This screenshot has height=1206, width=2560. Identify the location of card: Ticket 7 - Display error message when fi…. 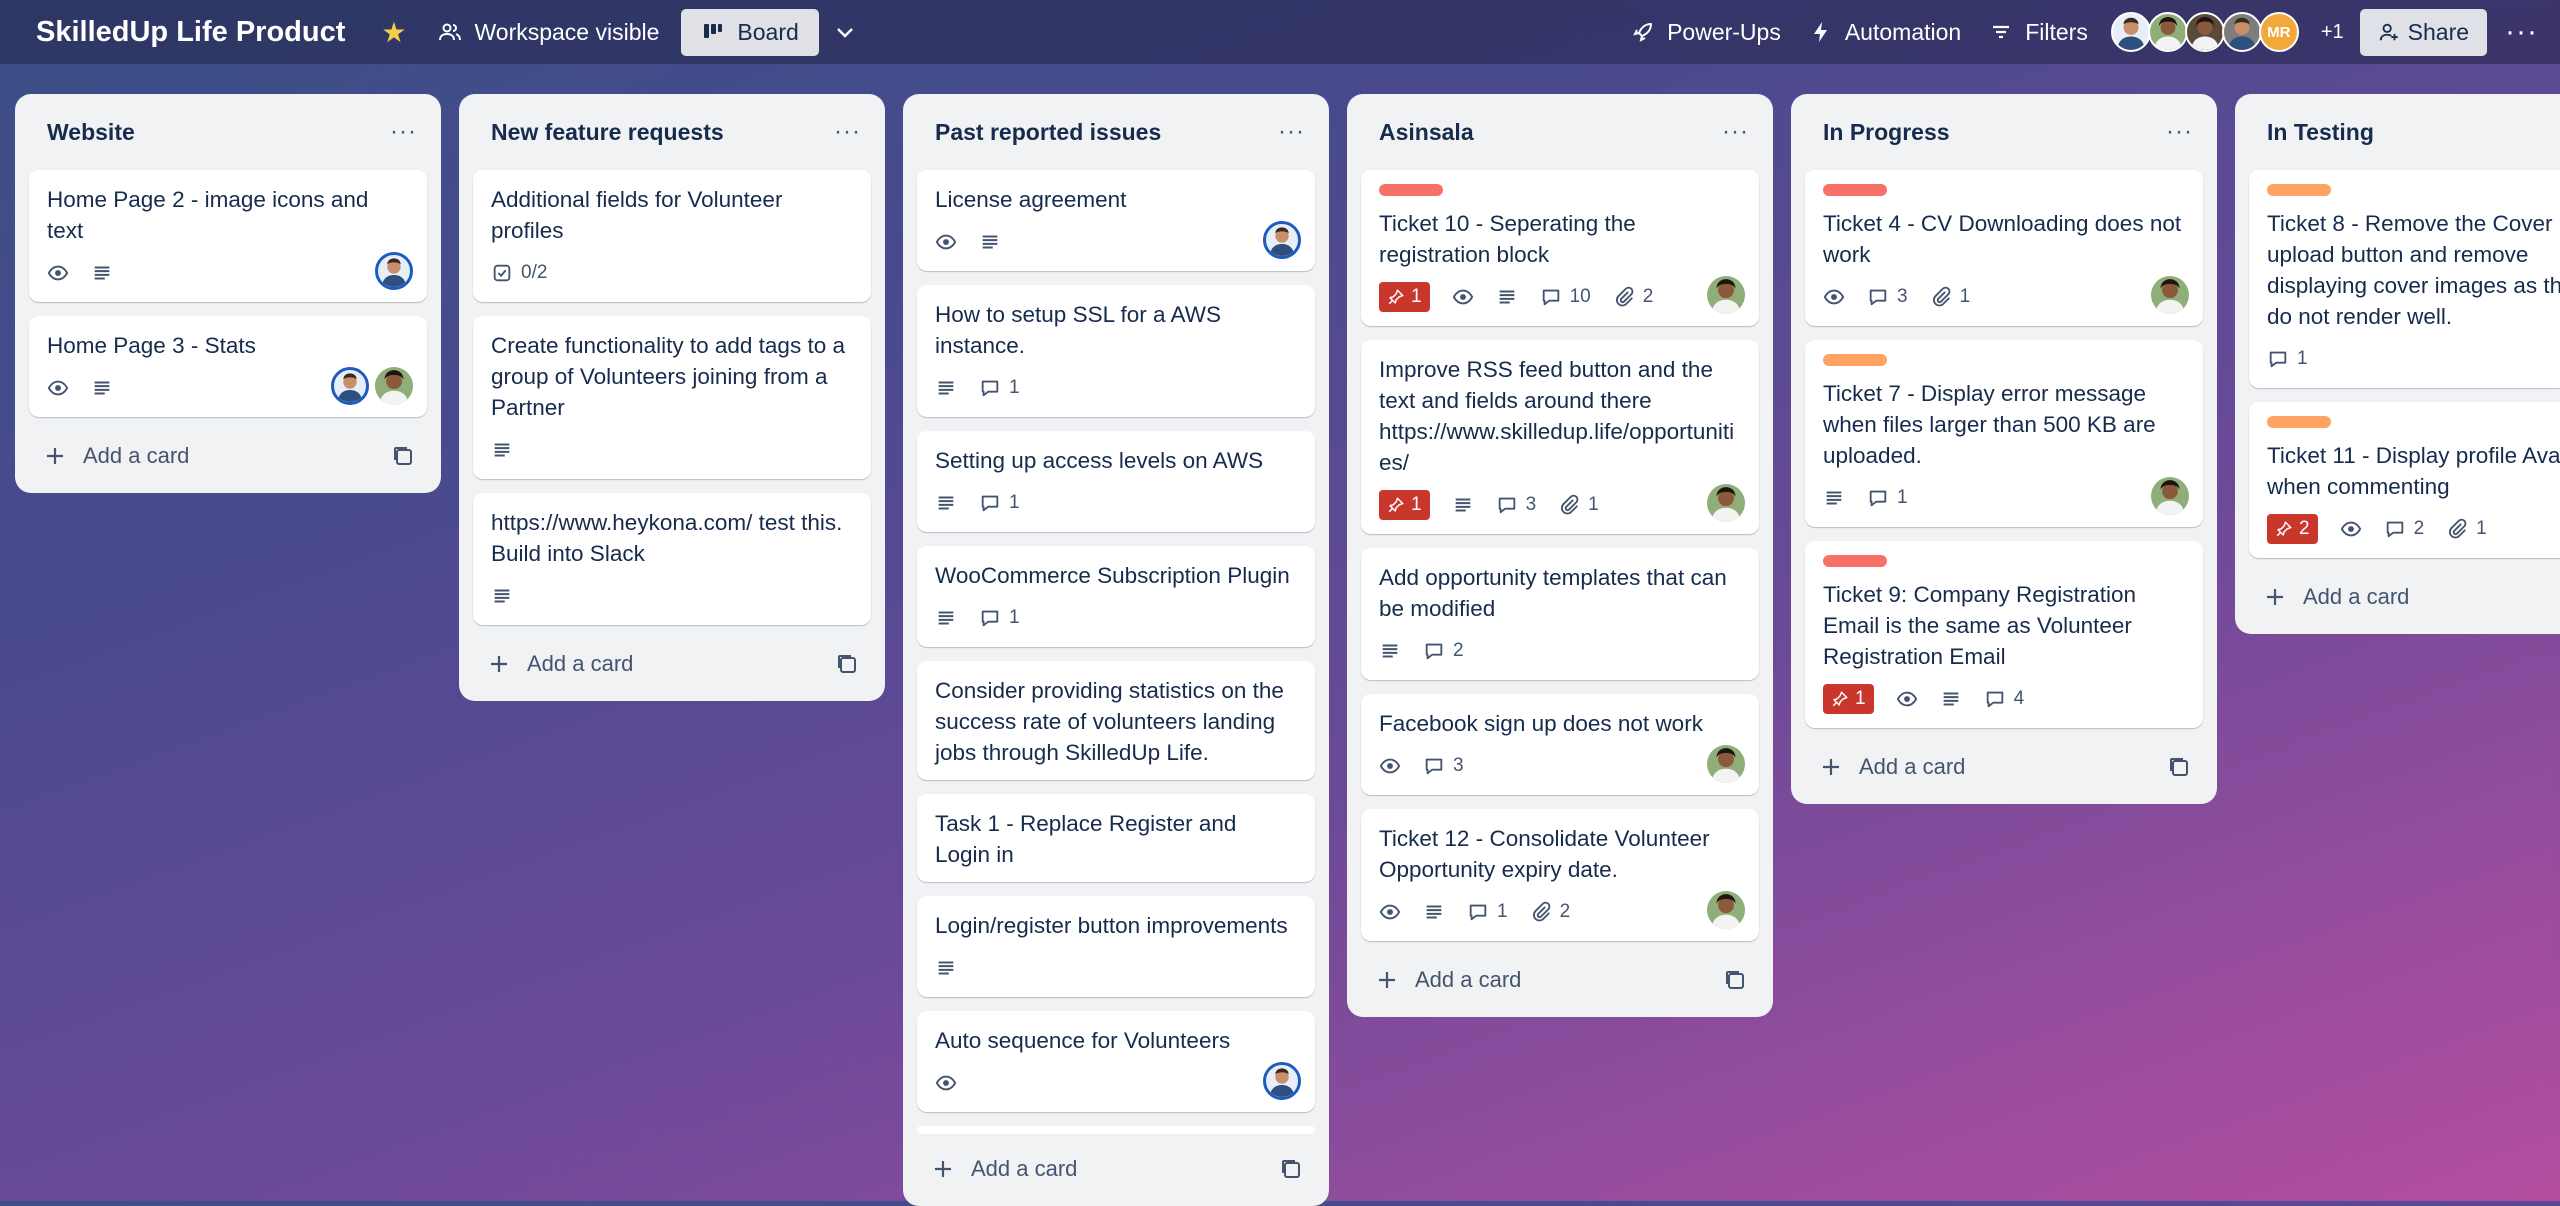
(2004, 433).